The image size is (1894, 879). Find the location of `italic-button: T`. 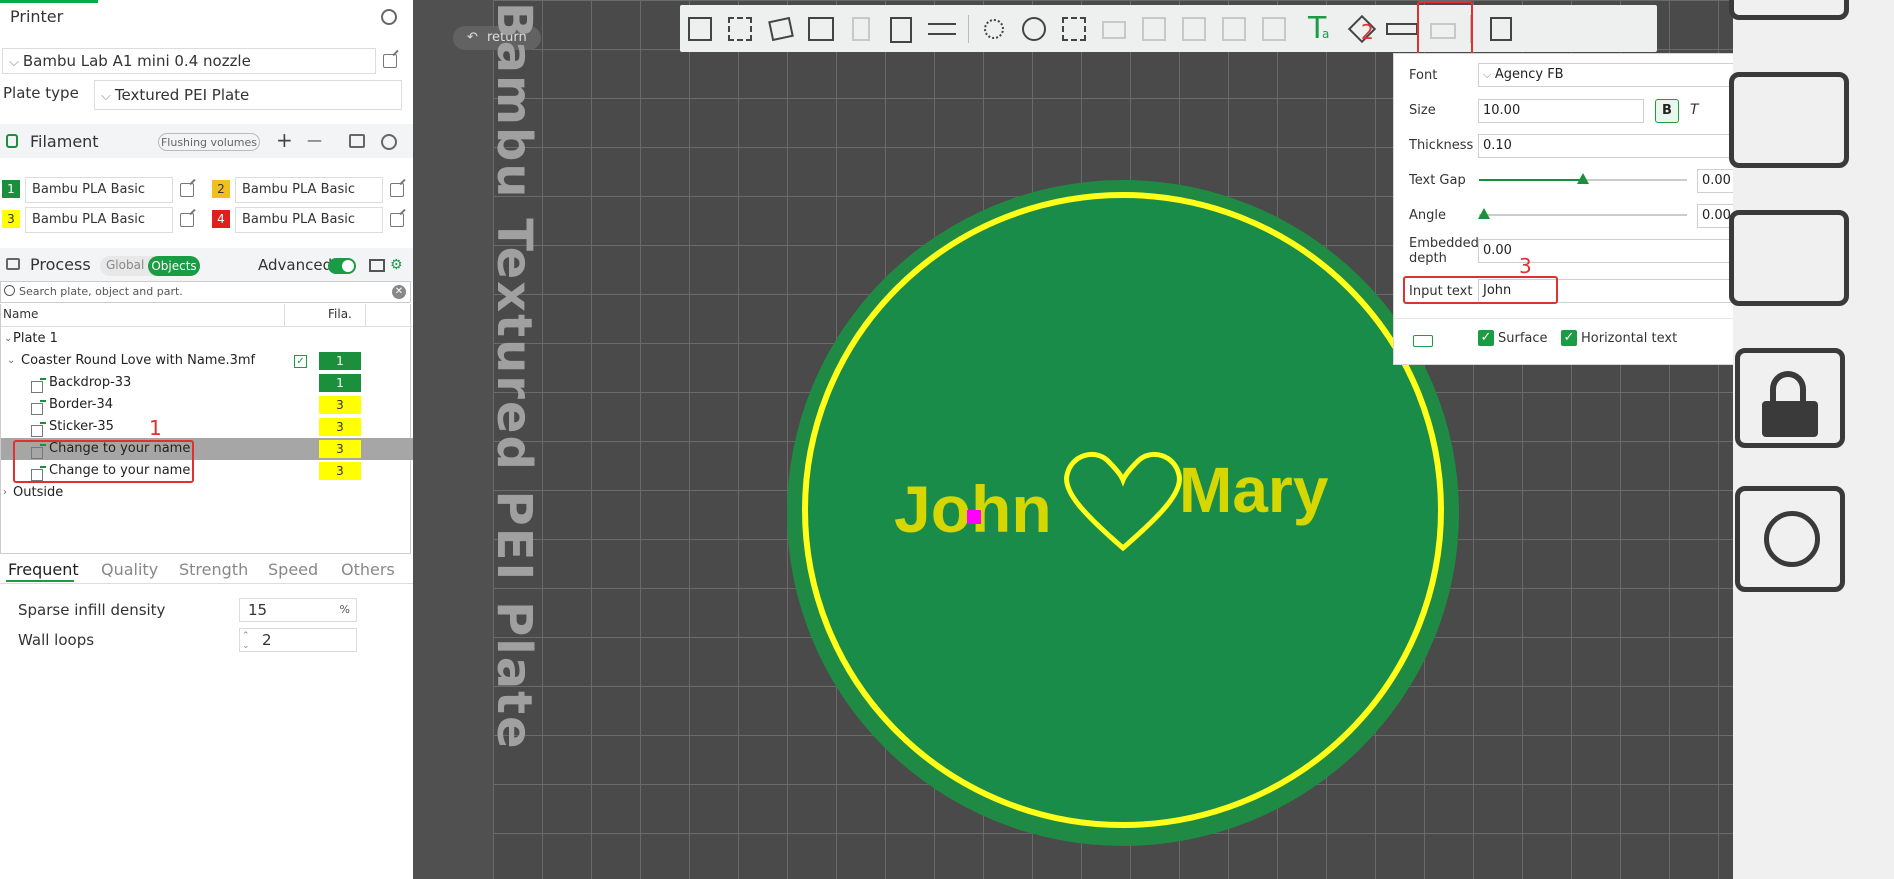

italic-button: T is located at coordinates (1694, 110).